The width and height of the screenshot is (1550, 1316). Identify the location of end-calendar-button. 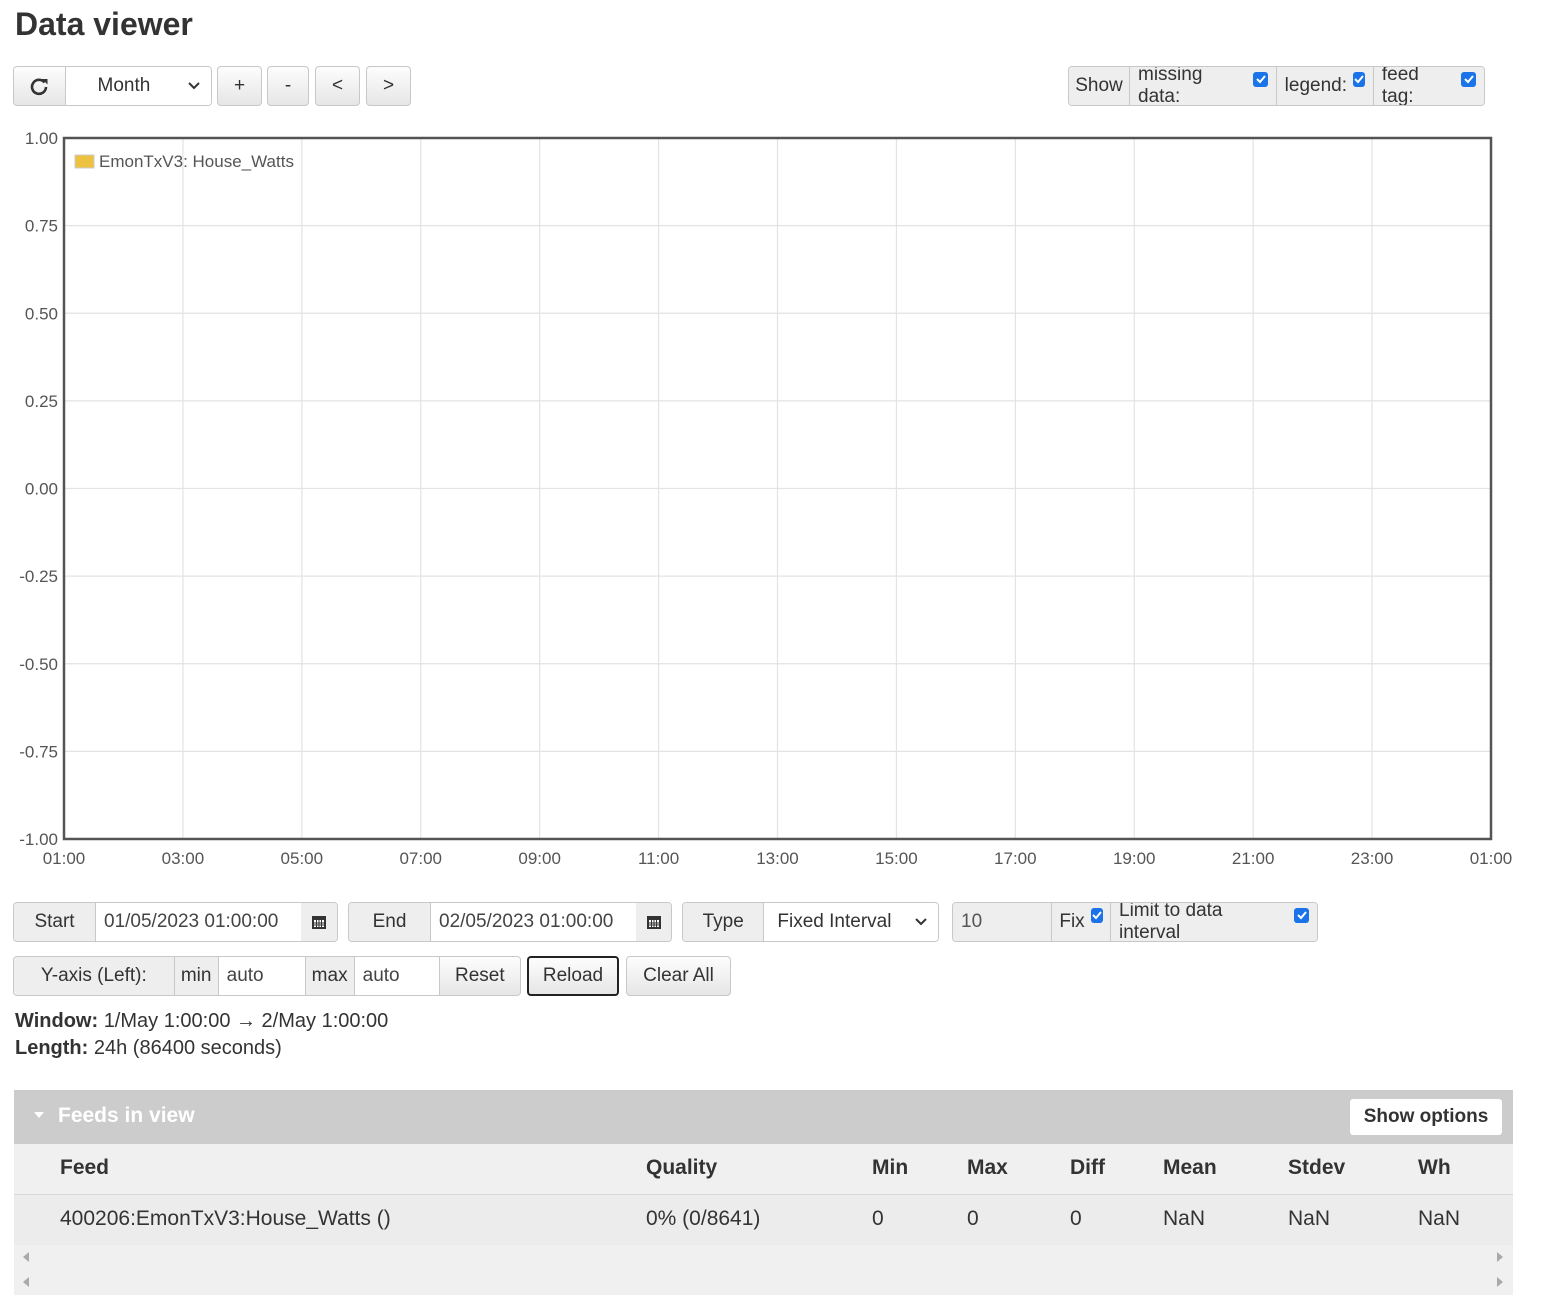
(653, 922).